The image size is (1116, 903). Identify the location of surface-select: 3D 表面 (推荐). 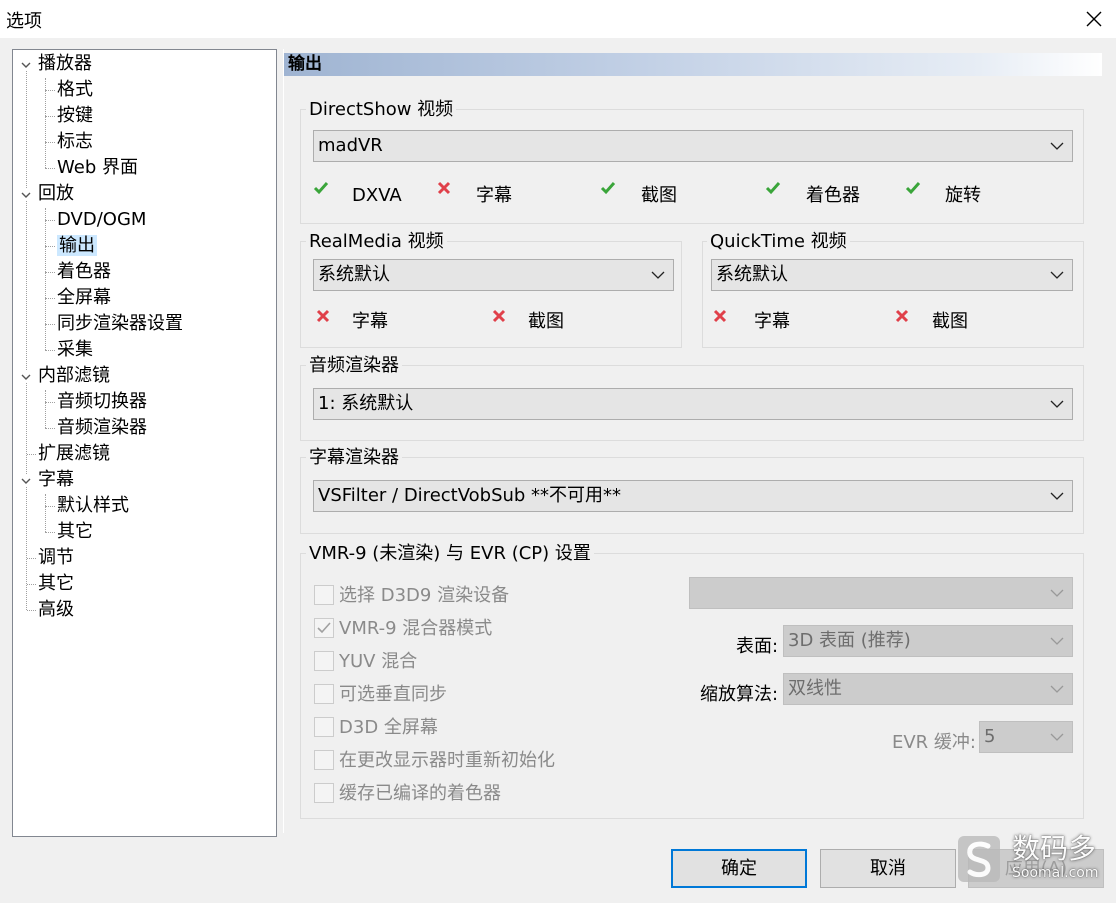
(928, 641).